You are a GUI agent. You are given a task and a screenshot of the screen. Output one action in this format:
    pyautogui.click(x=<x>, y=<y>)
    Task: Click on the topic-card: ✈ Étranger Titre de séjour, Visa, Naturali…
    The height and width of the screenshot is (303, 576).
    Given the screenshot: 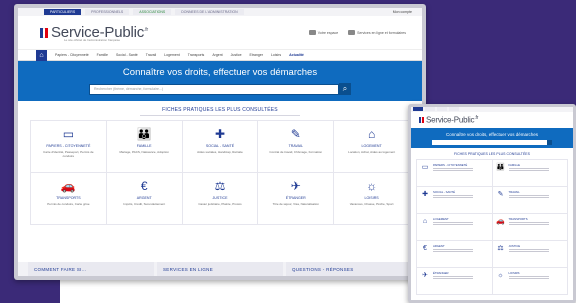 What is the action you would take?
    pyautogui.click(x=296, y=199)
    